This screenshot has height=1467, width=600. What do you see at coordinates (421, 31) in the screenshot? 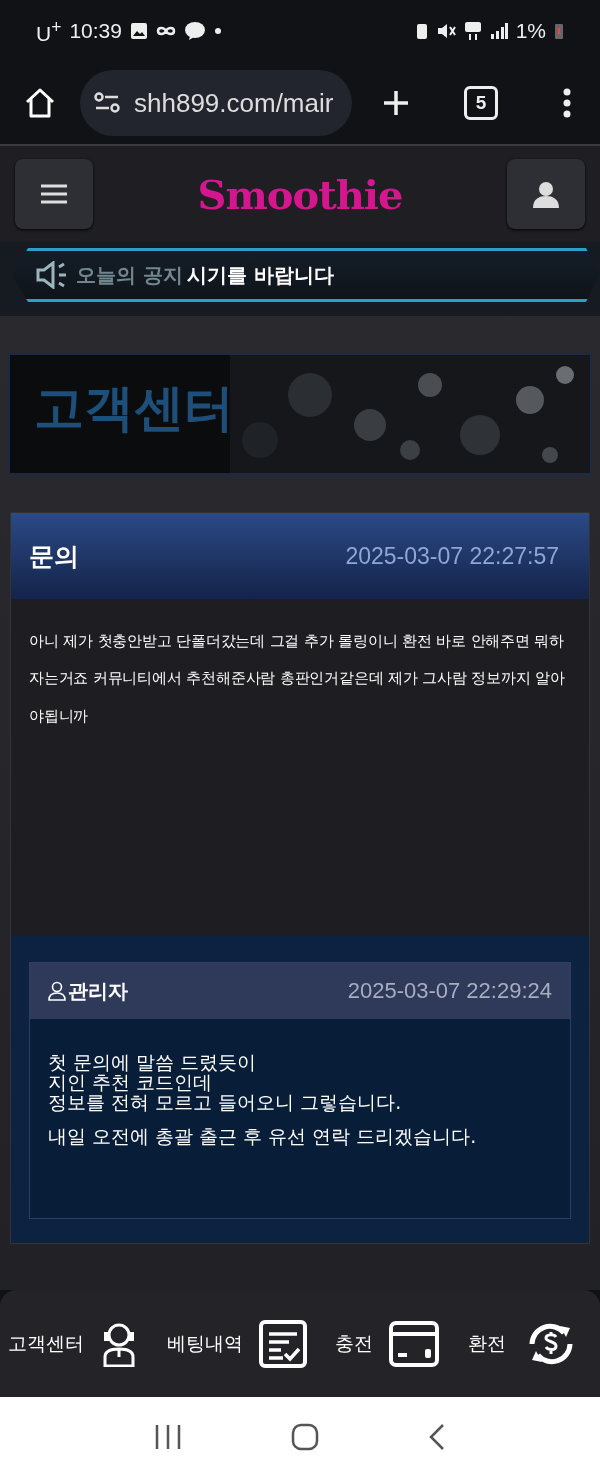
I see `battery-saver-icon` at bounding box center [421, 31].